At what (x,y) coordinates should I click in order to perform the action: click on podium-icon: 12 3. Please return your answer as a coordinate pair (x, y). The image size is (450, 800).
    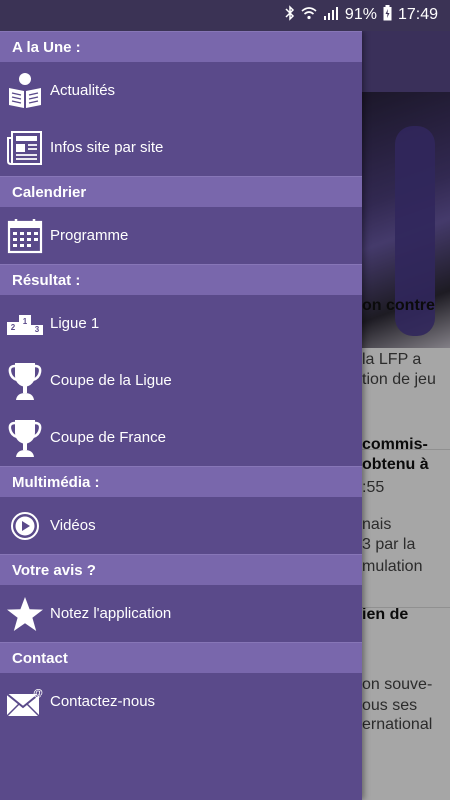
    Looking at the image, I should click on (25, 324).